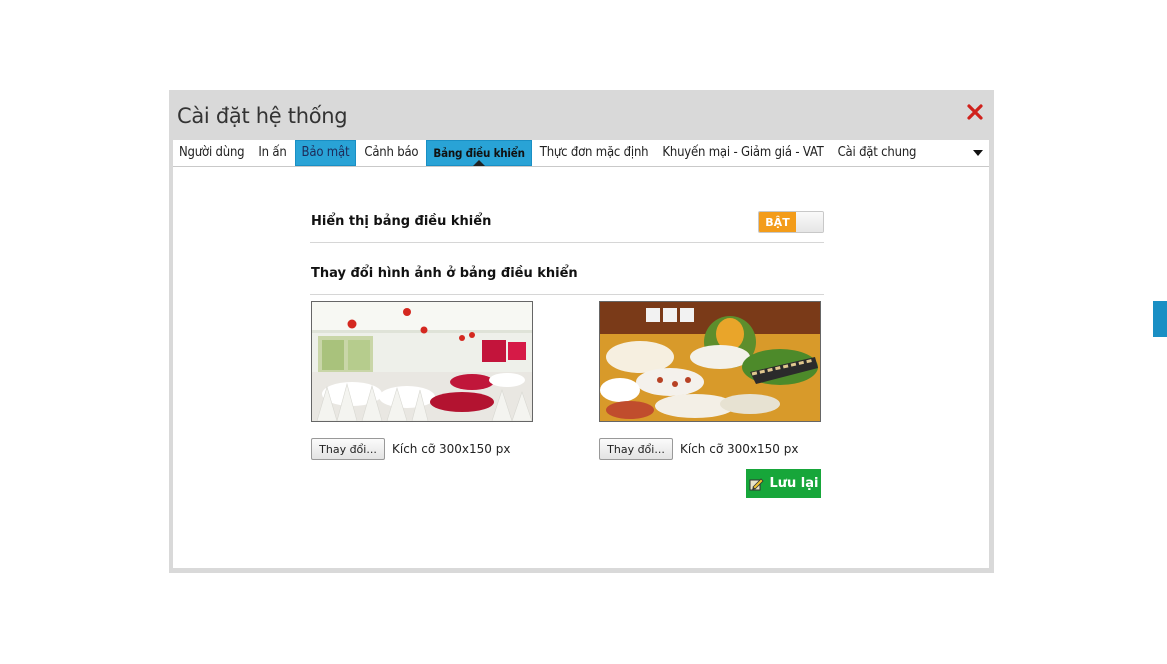  I want to click on buffet-food-image, so click(710, 361).